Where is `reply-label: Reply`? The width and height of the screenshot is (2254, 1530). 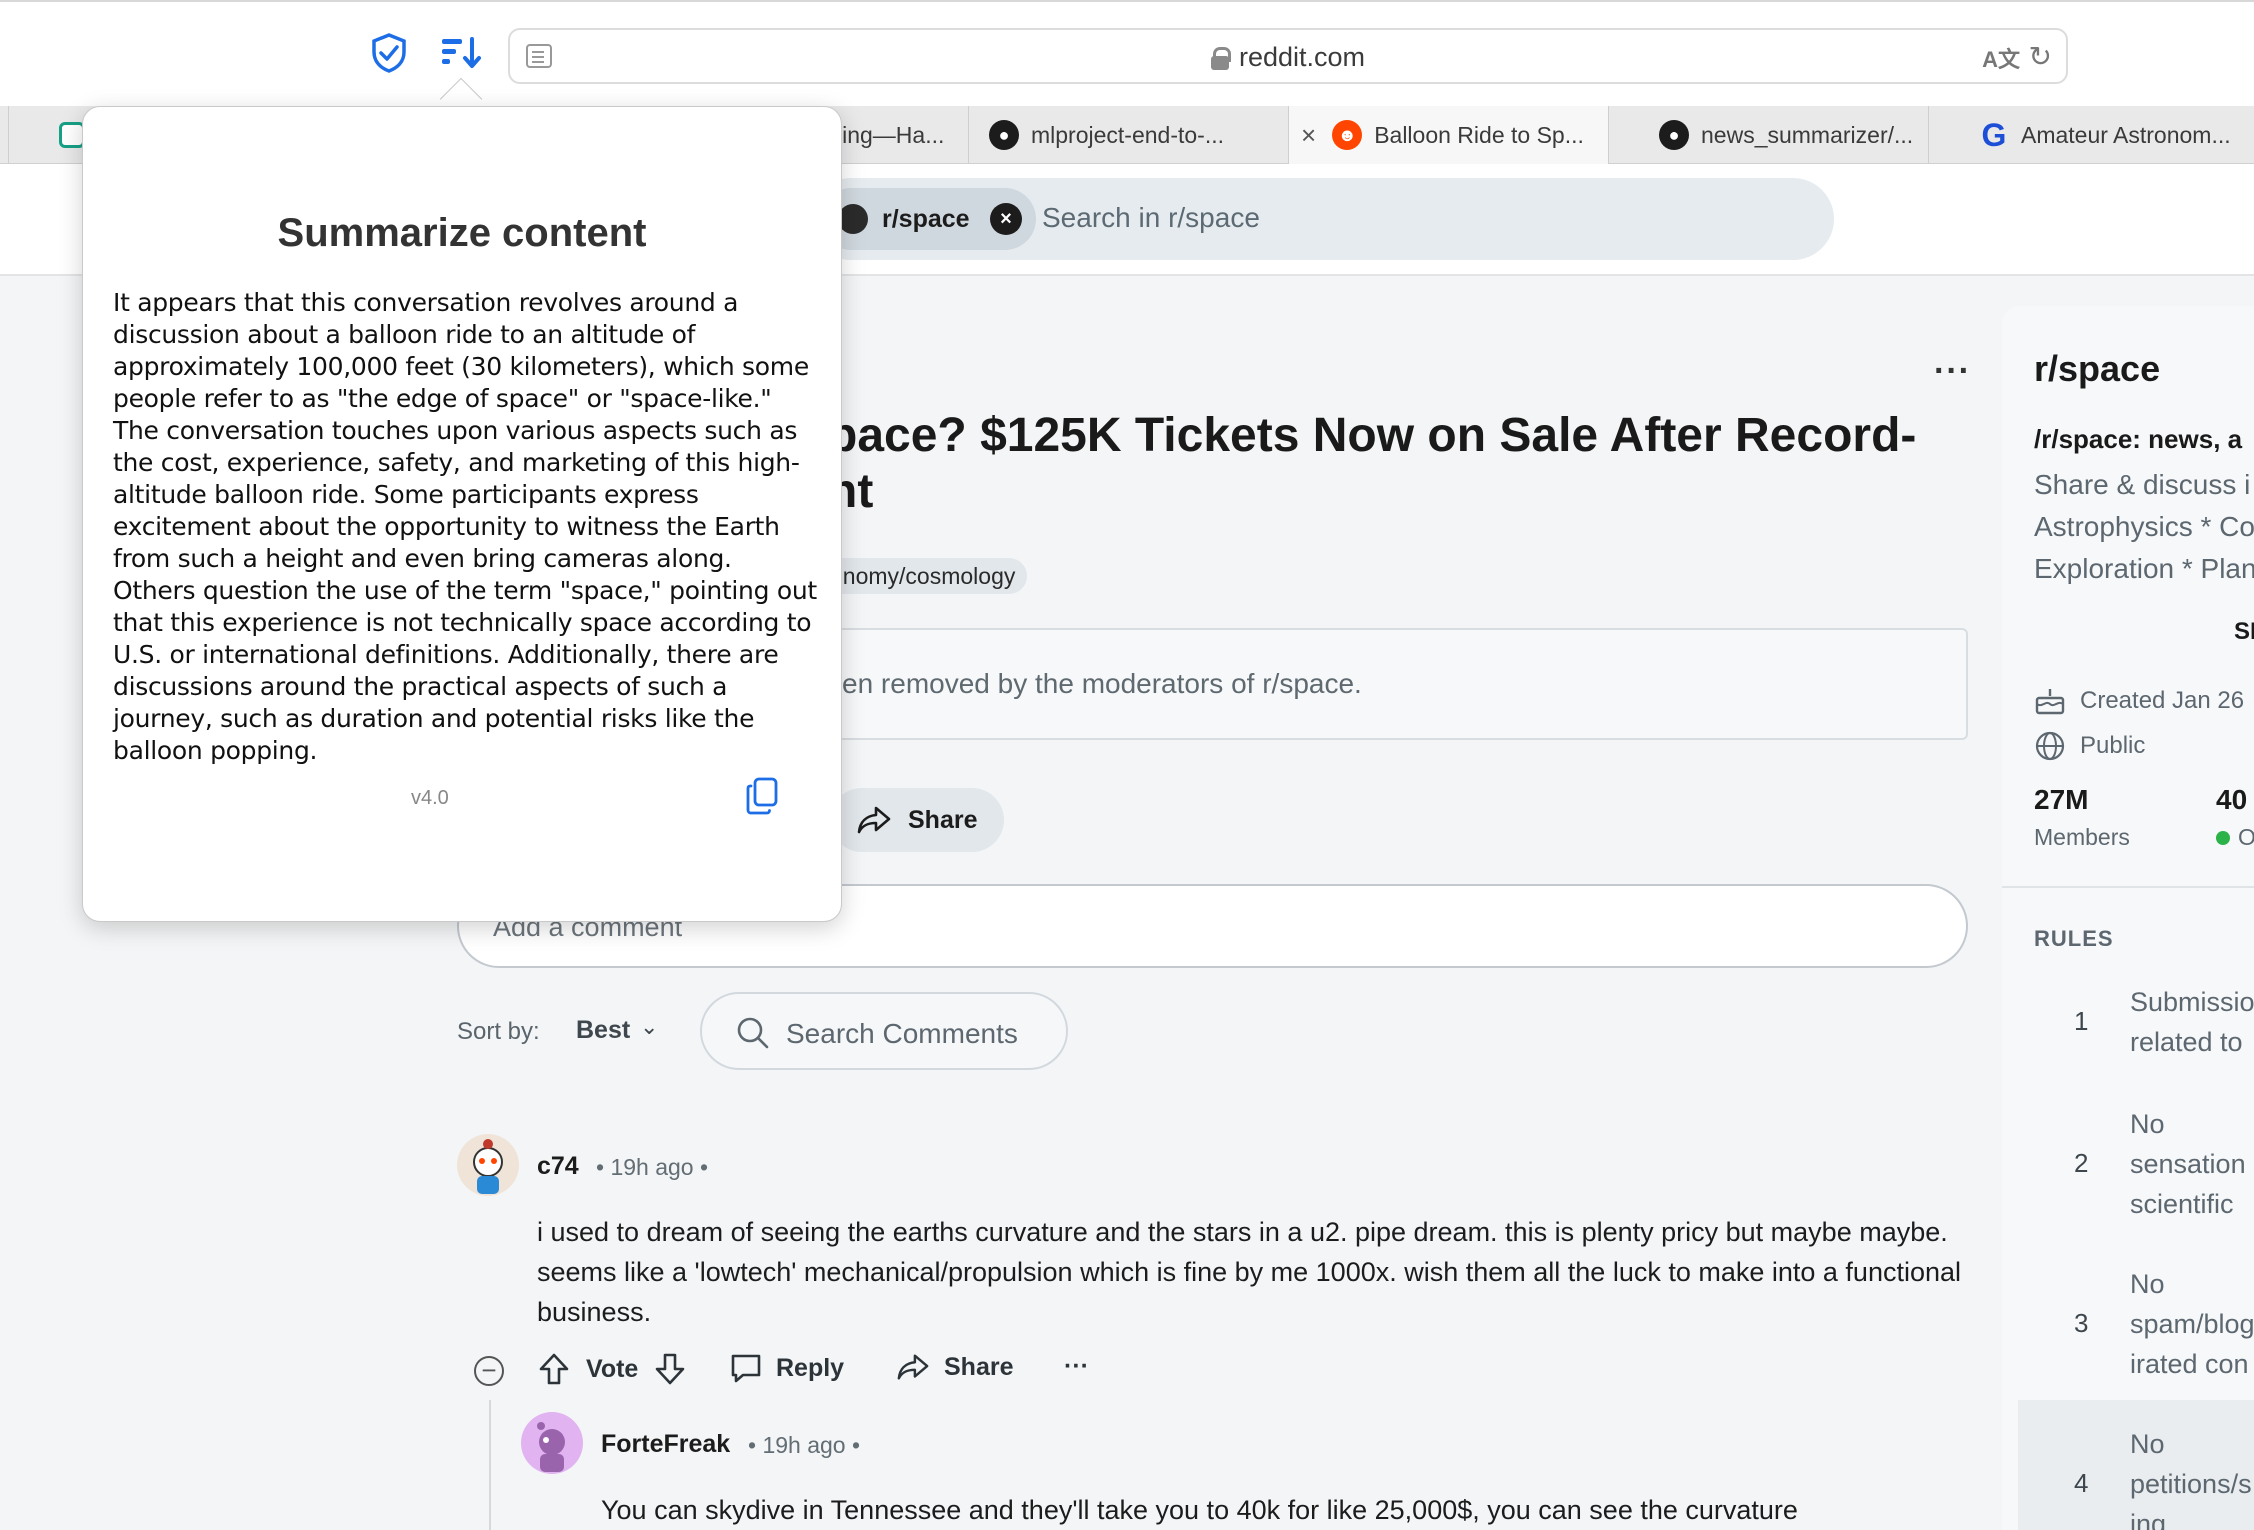 reply-label: Reply is located at coordinates (810, 1367).